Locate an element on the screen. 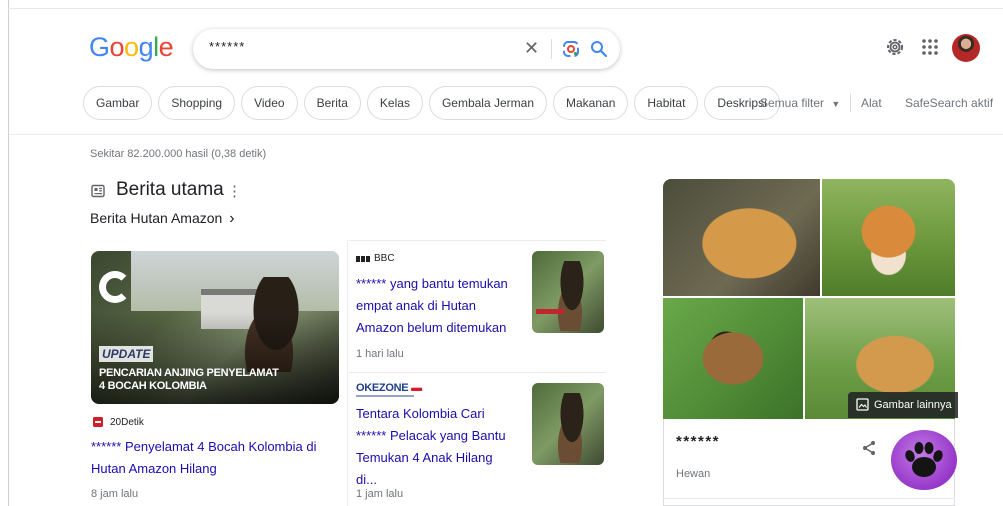 This screenshot has width=1003, height=506. top-stories-title: Berita utama is located at coordinates (170, 189).